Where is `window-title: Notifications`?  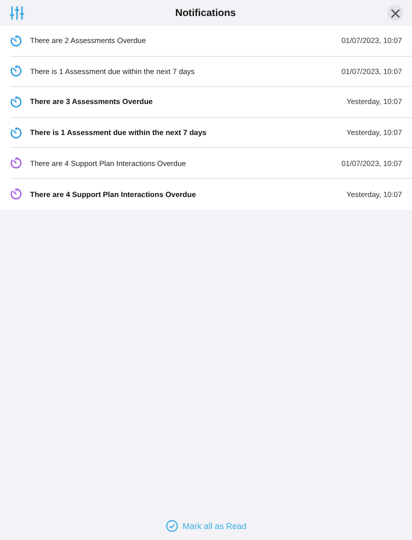
window-title: Notifications is located at coordinates (205, 13).